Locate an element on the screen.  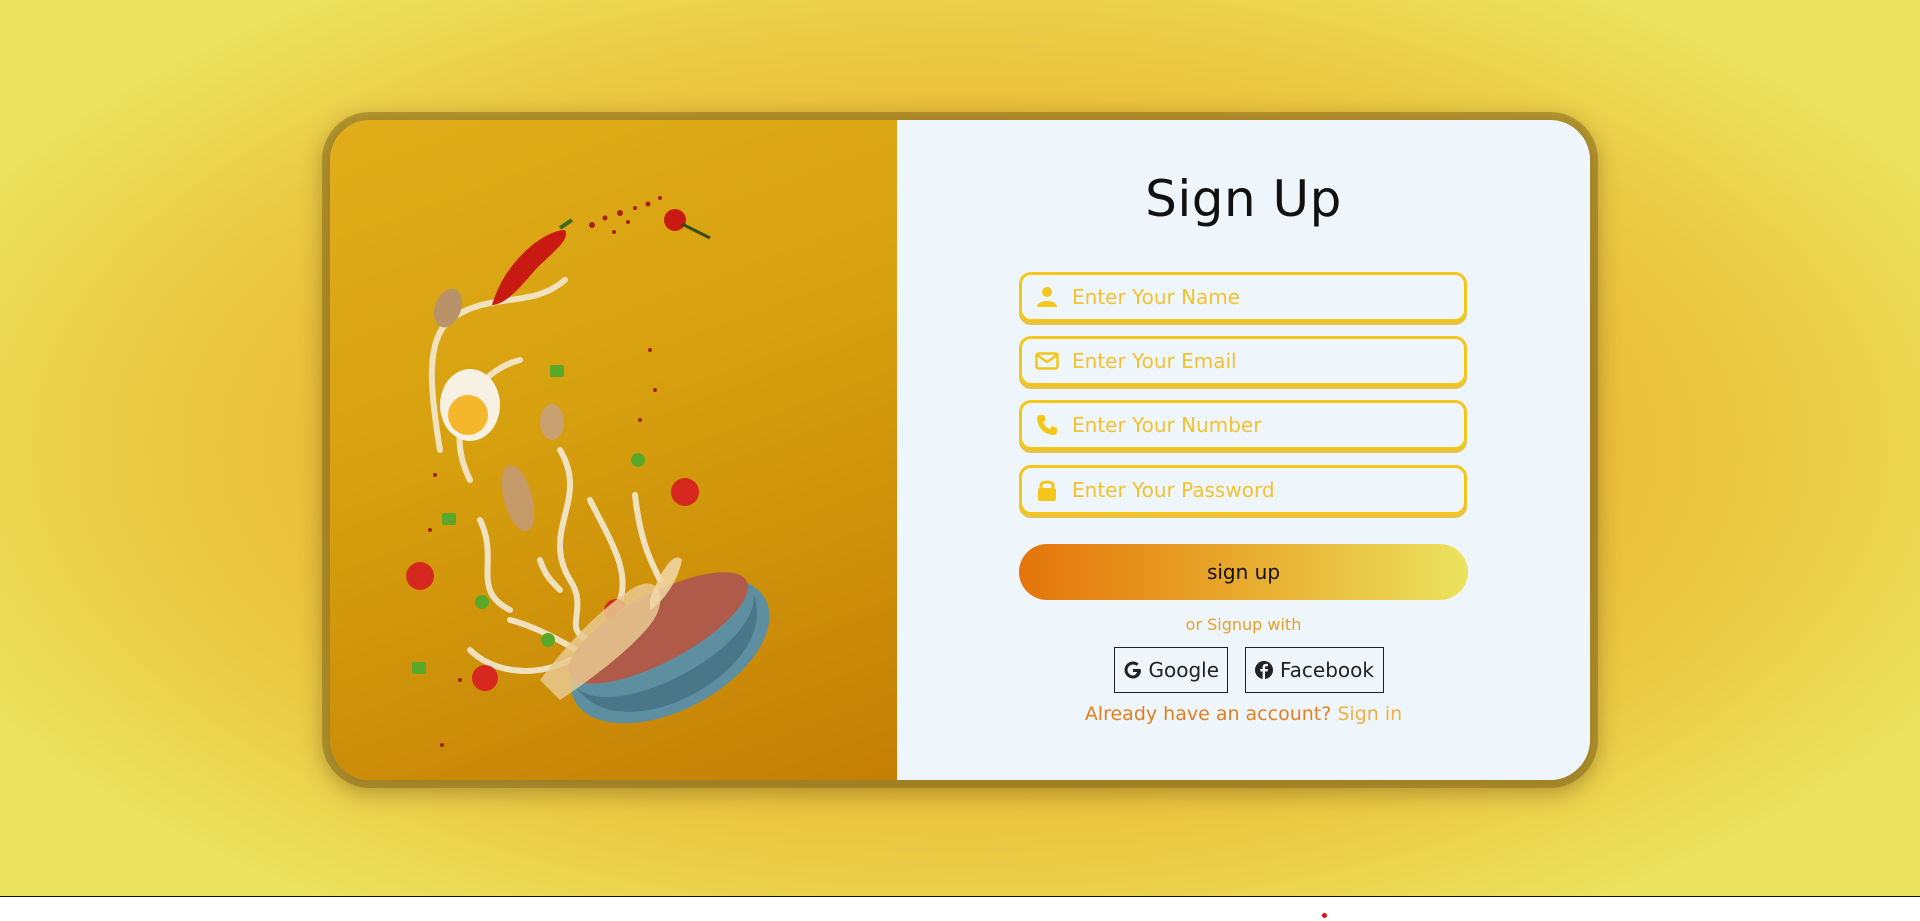
email-input is located at coordinates (1267, 361).